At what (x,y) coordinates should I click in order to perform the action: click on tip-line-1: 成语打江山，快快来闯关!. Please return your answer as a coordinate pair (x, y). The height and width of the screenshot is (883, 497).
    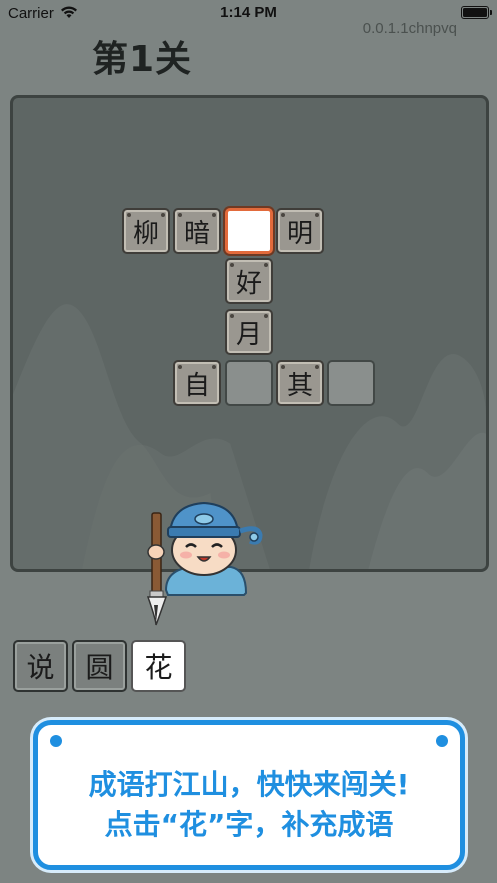
    Looking at the image, I should click on (249, 784).